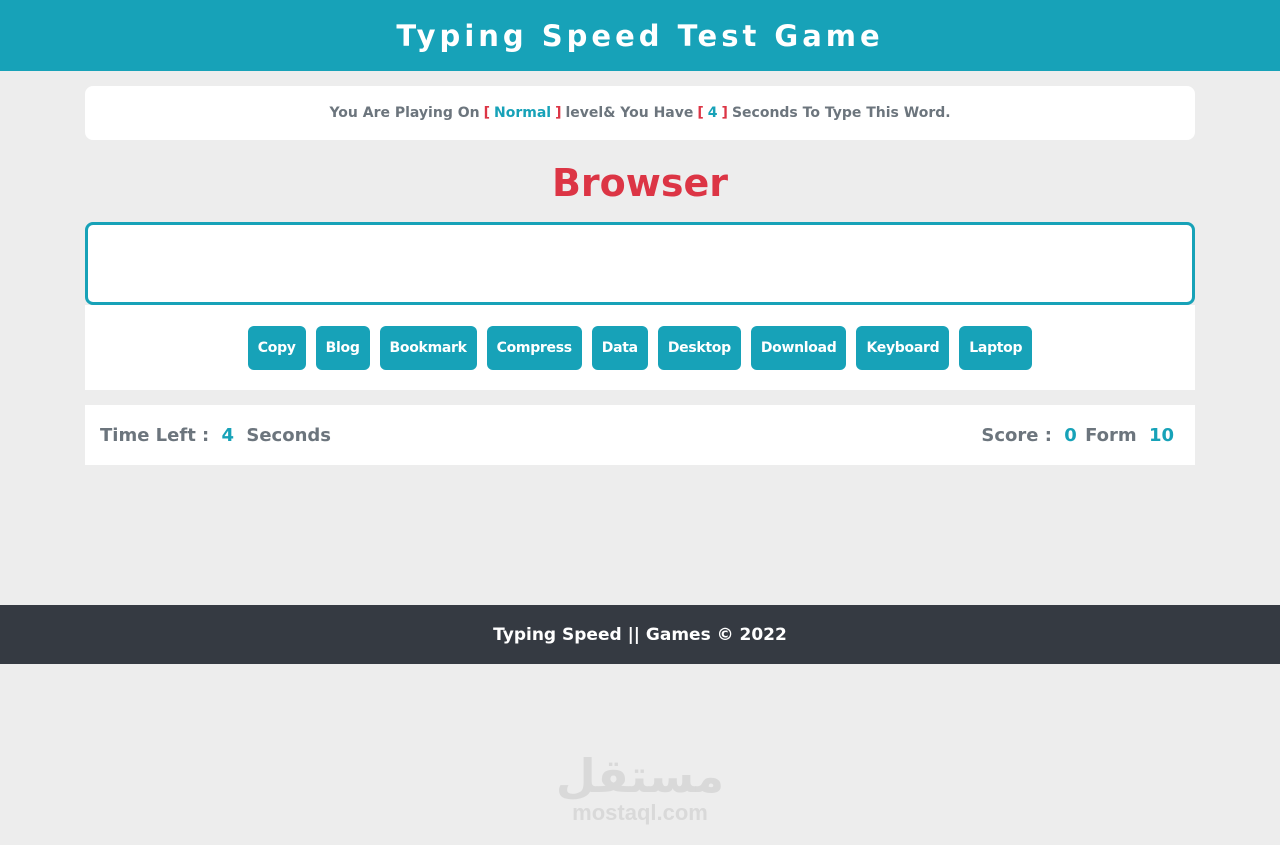  I want to click on watermark-arabic: مستقل, so click(640, 776).